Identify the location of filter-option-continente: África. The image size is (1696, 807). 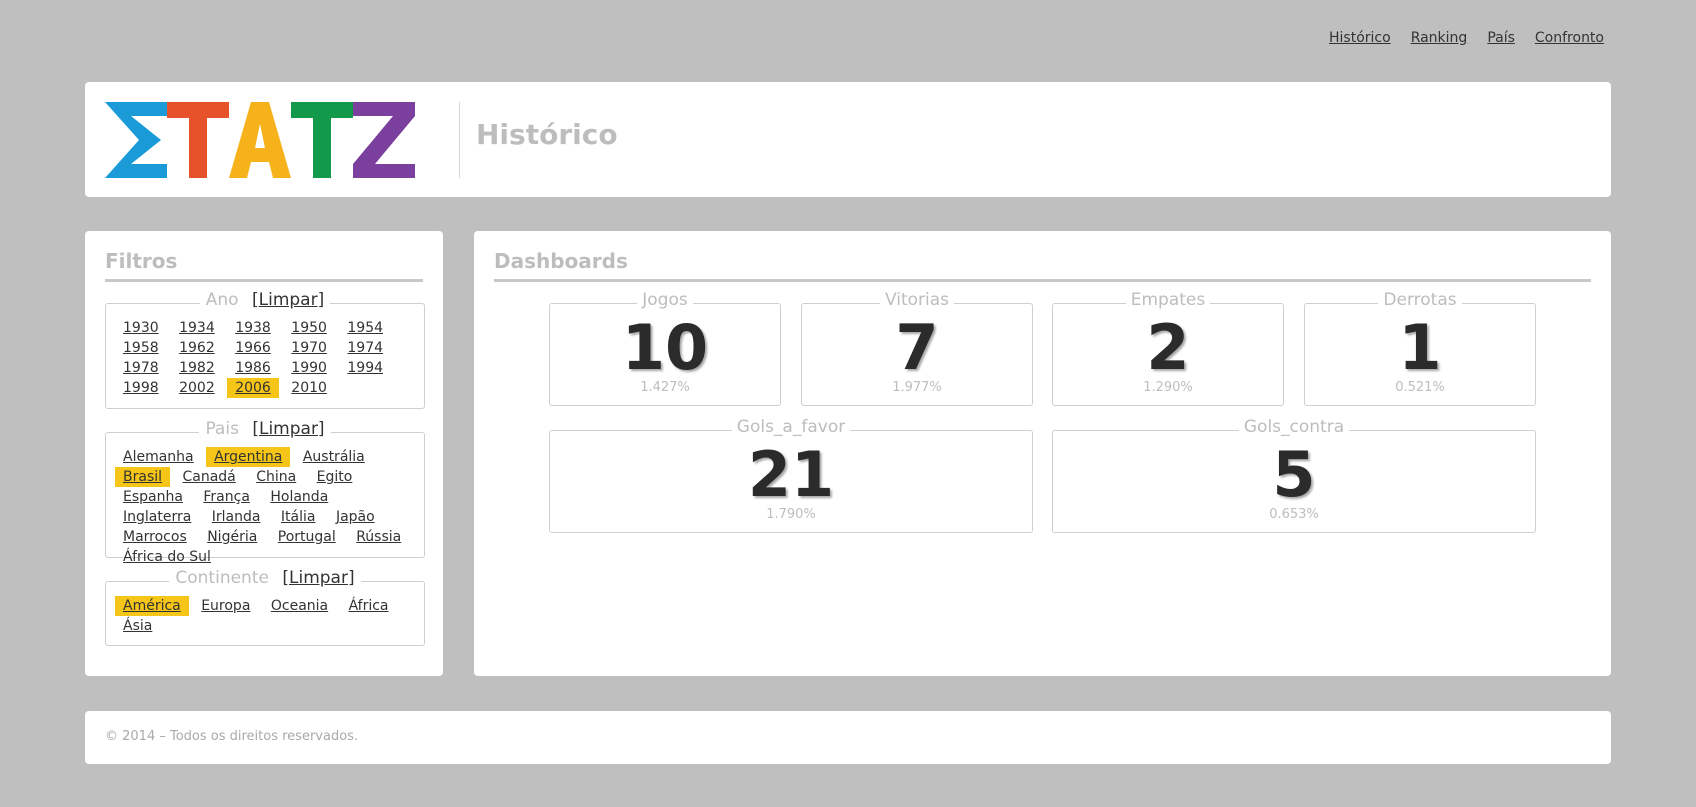
(369, 606).